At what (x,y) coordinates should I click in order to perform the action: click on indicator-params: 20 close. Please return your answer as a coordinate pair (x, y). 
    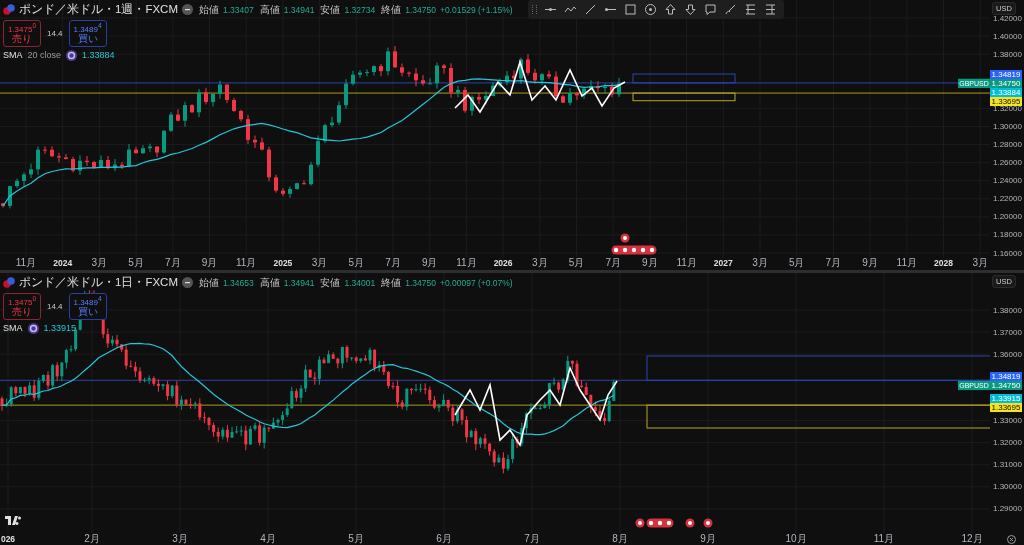
    Looking at the image, I should click on (44, 55).